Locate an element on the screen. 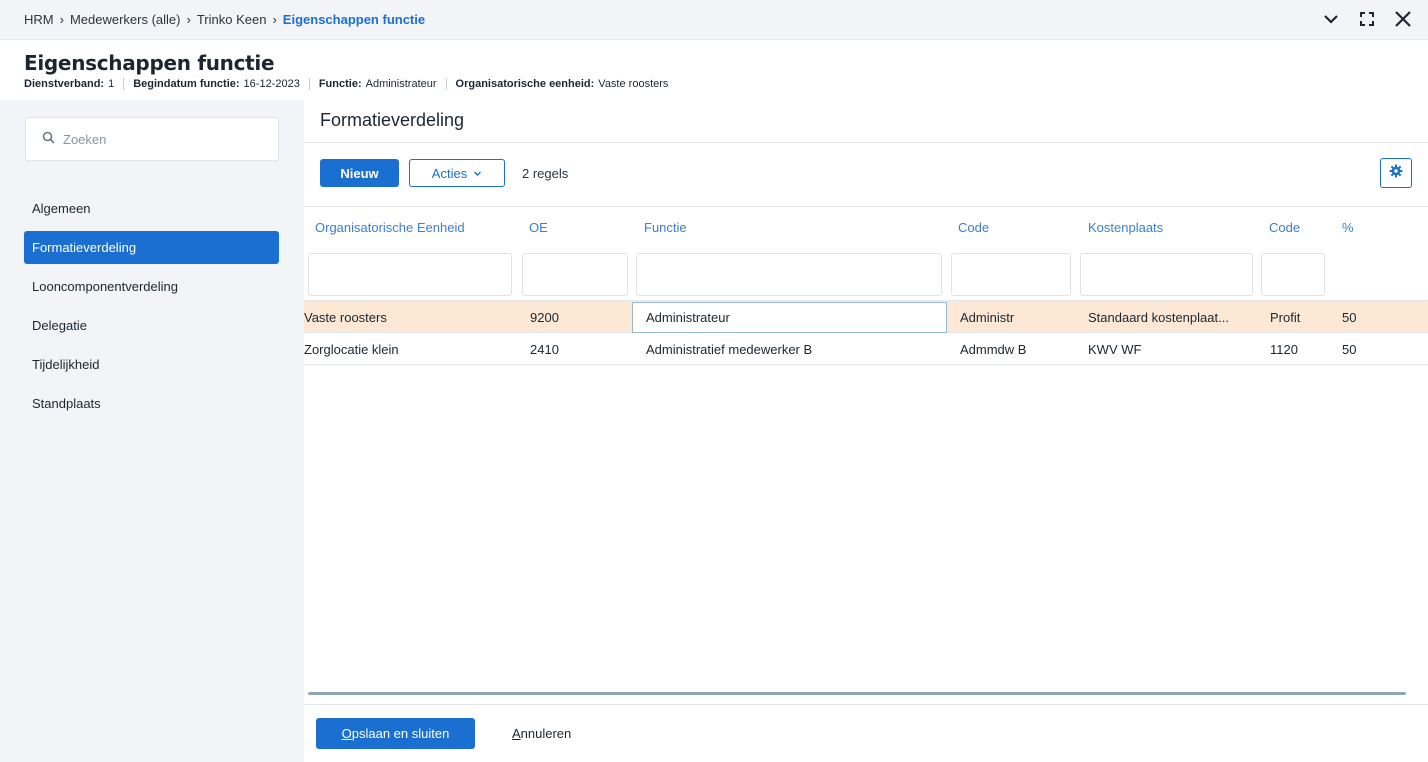 Image resolution: width=1428 pixels, height=762 pixels. breadcrumb-current: Eigenschappen functie is located at coordinates (354, 19).